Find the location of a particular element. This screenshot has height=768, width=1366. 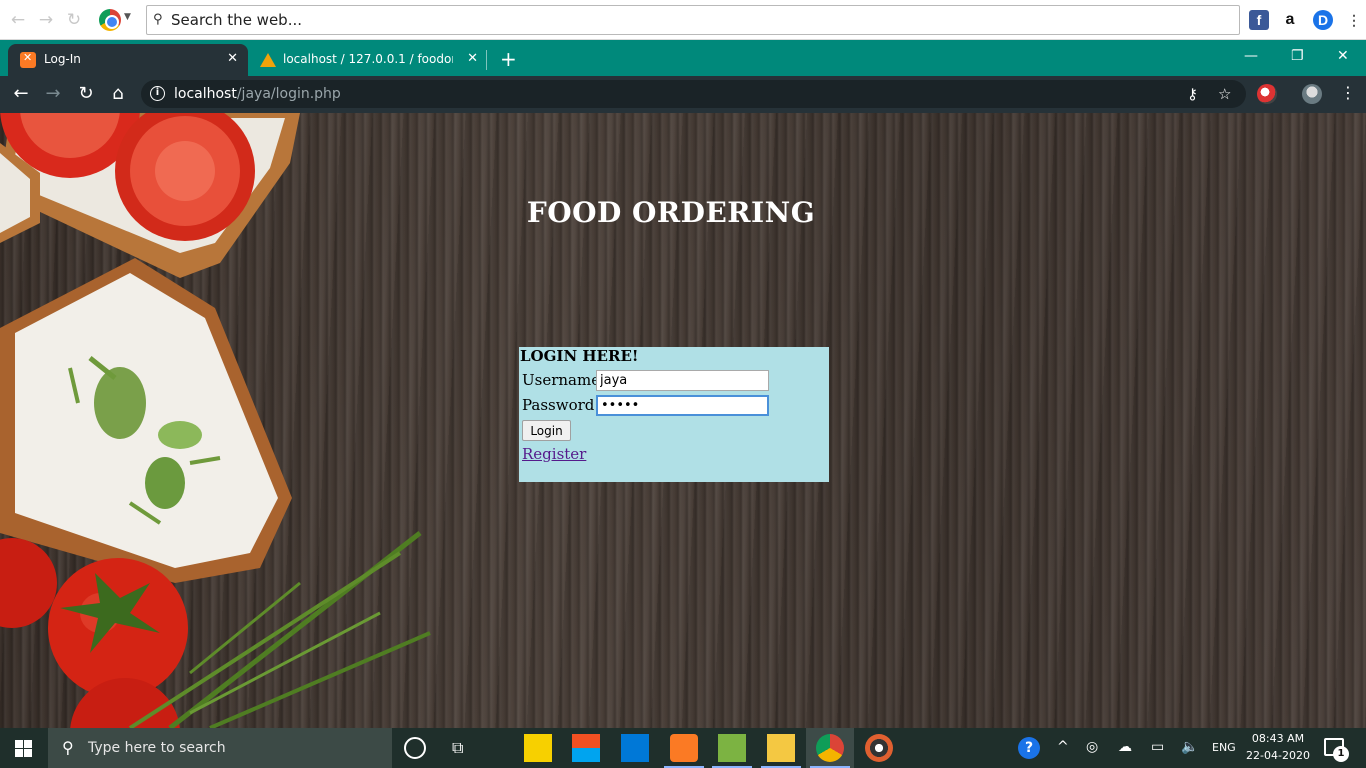

url-path: /jaya/login.php is located at coordinates (288, 94).